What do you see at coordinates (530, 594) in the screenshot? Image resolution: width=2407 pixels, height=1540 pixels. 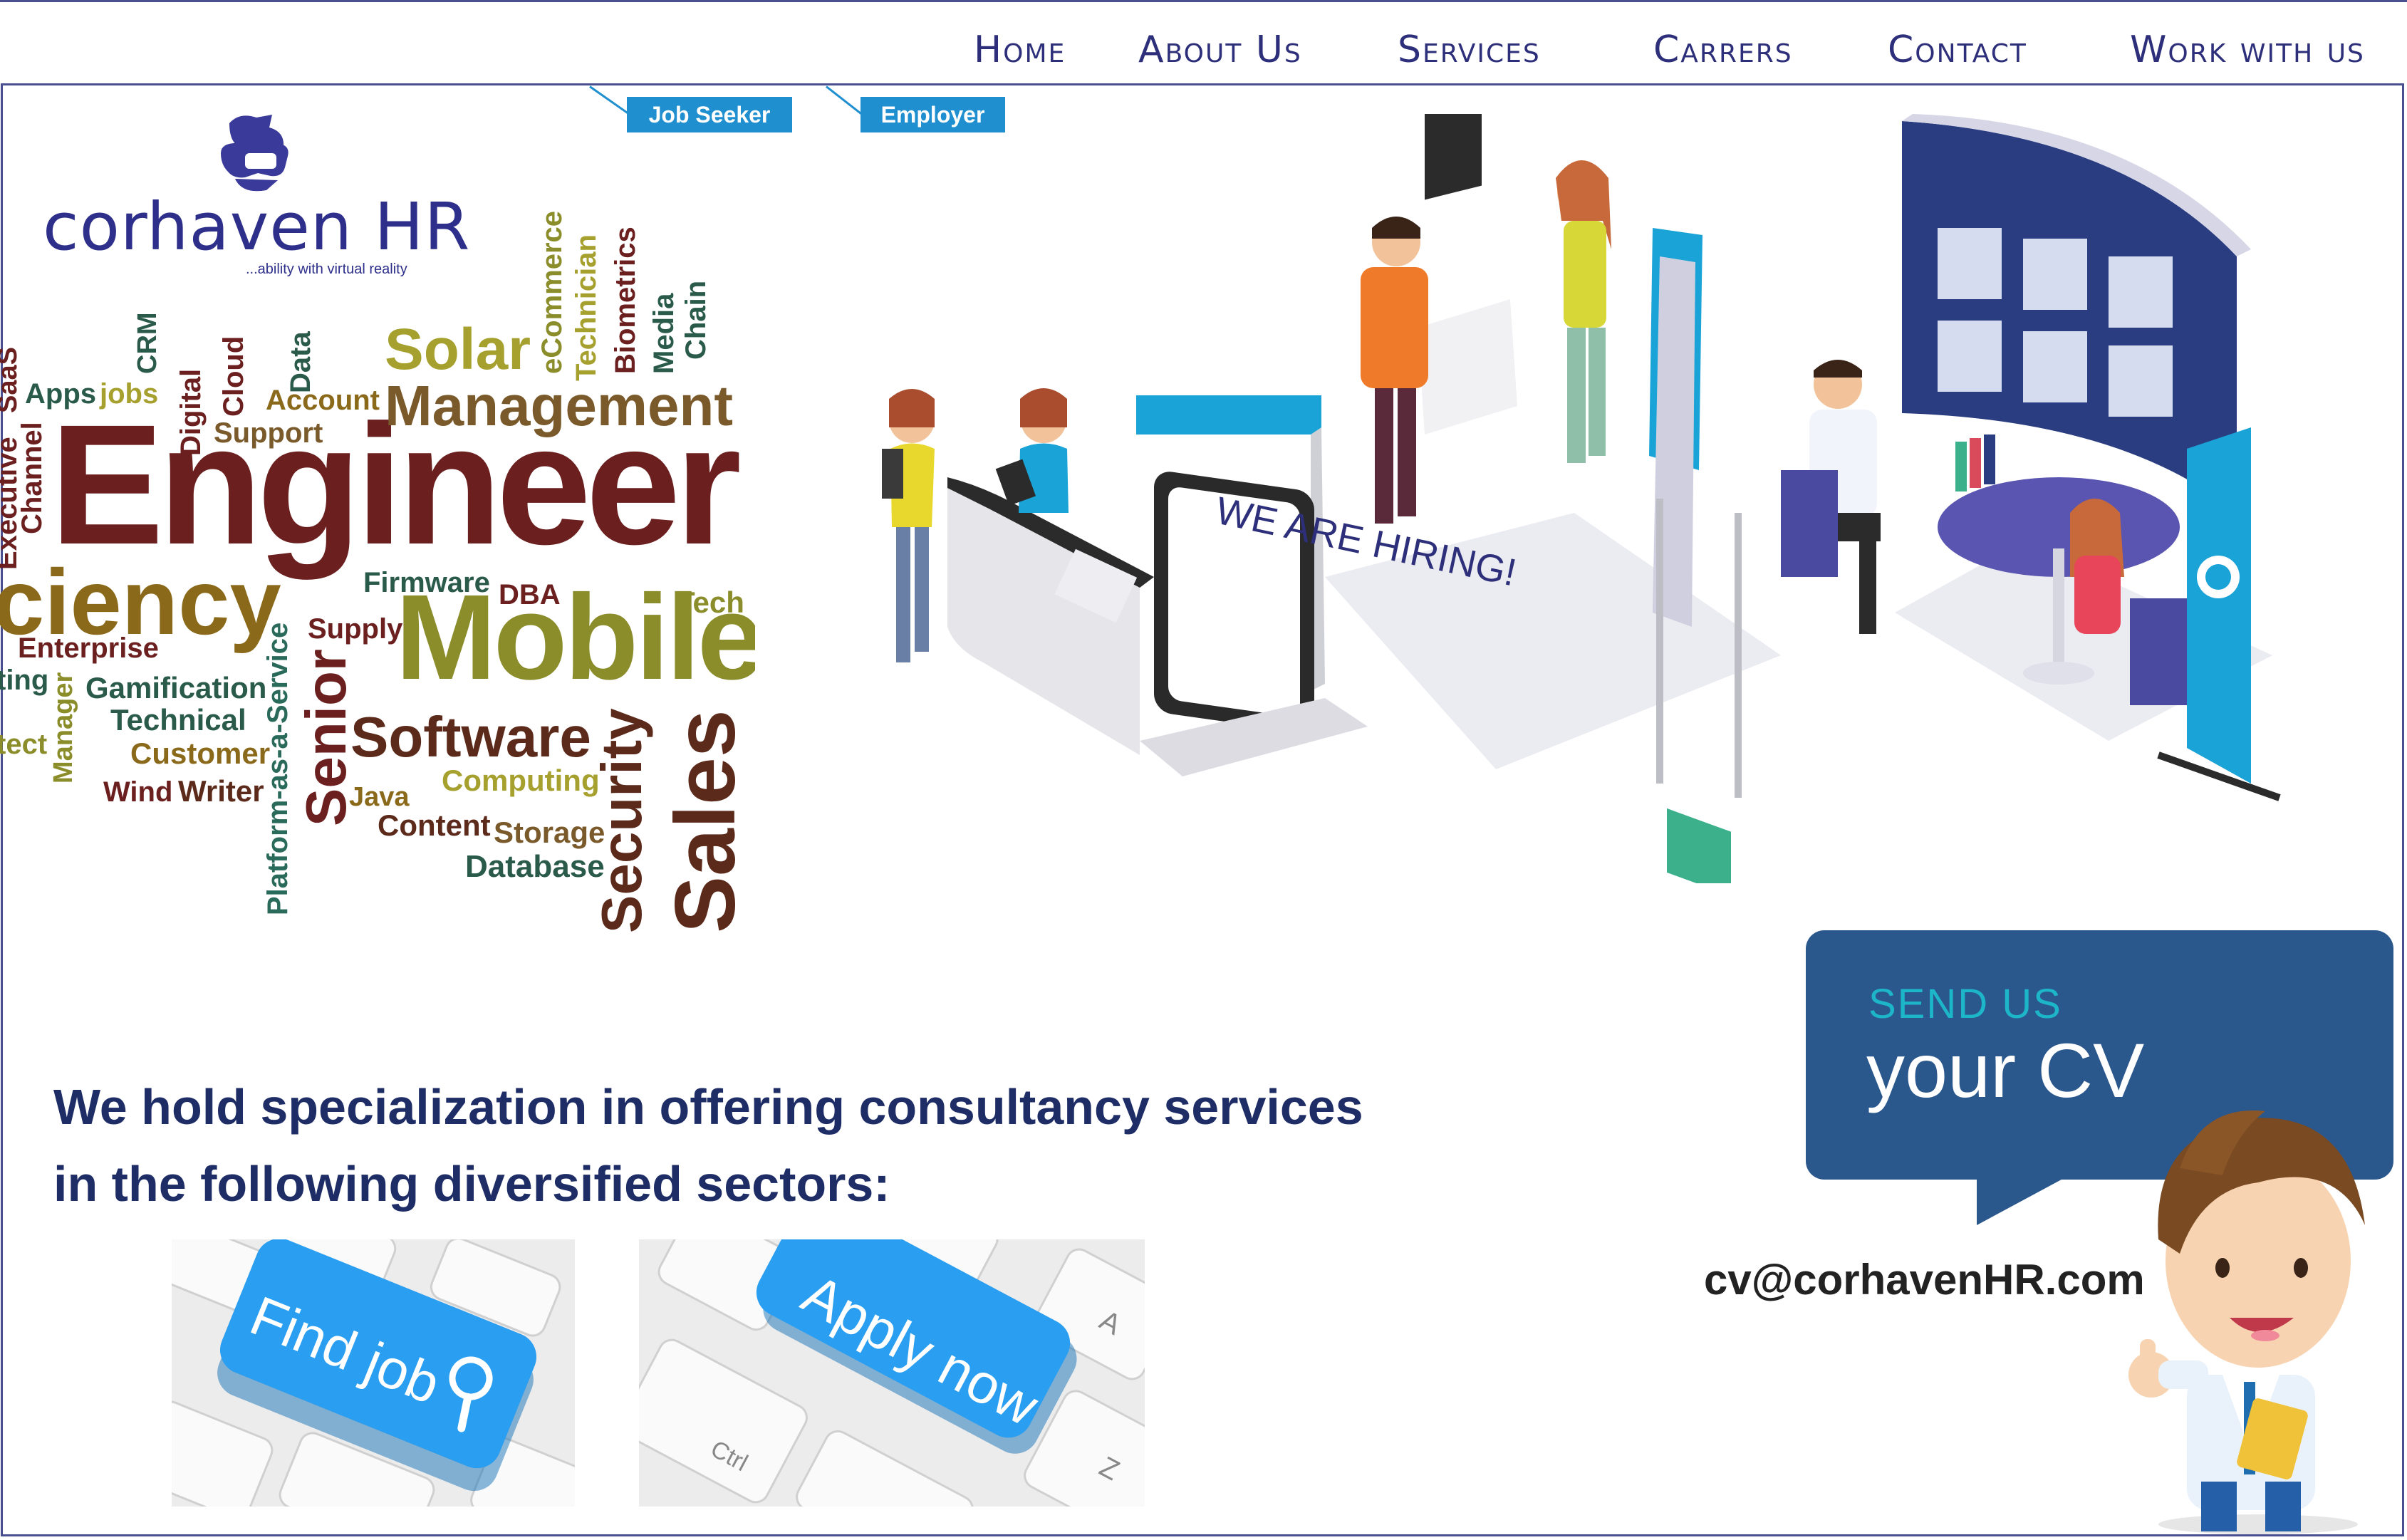 I see `word-dba: DBA` at bounding box center [530, 594].